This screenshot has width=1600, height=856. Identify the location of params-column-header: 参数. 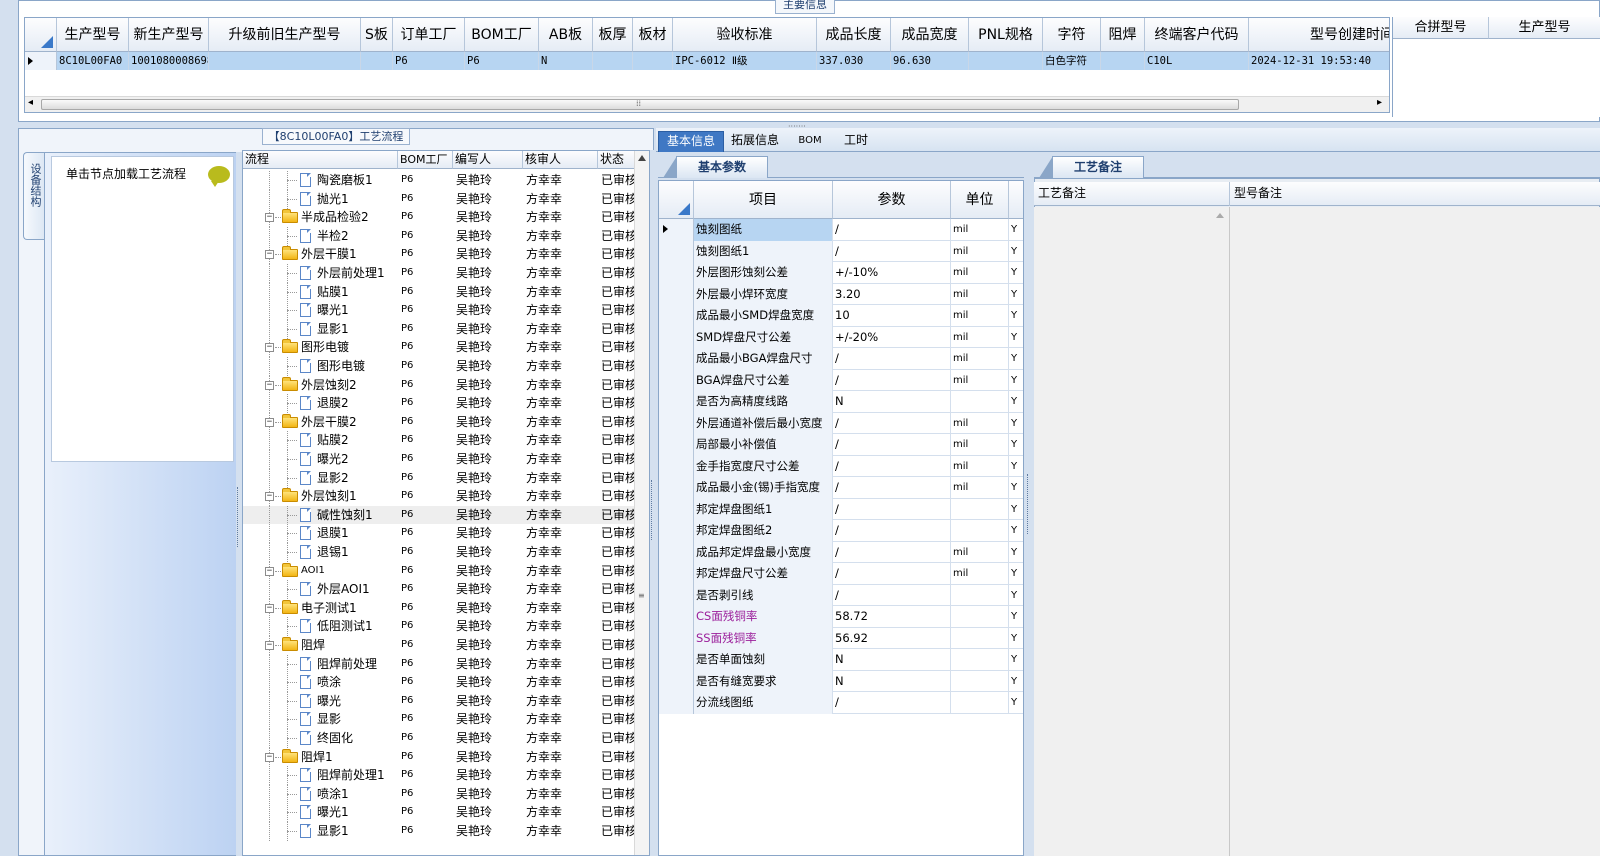
(892, 200).